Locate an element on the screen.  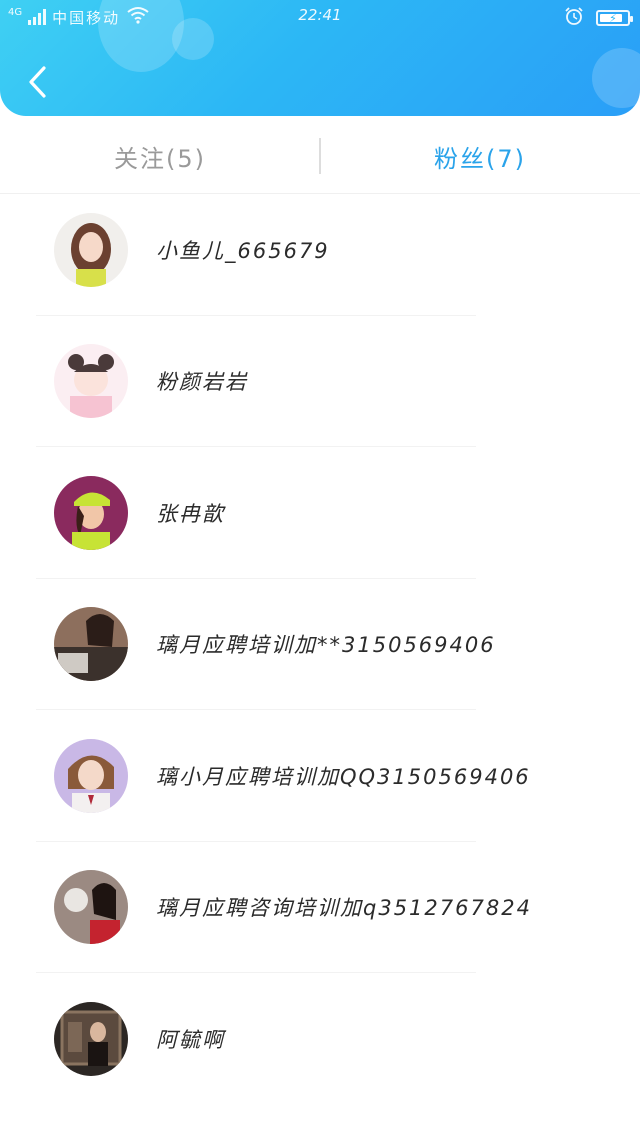
fan-username: 璃月应聘咨询培训加q3512767824 is located at coordinates (344, 908).